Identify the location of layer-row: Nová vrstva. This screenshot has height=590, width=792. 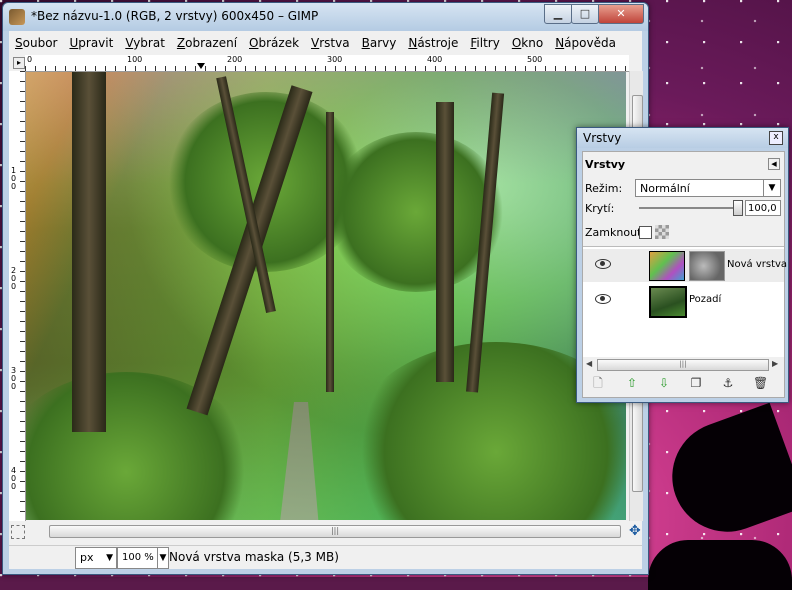
(685, 265).